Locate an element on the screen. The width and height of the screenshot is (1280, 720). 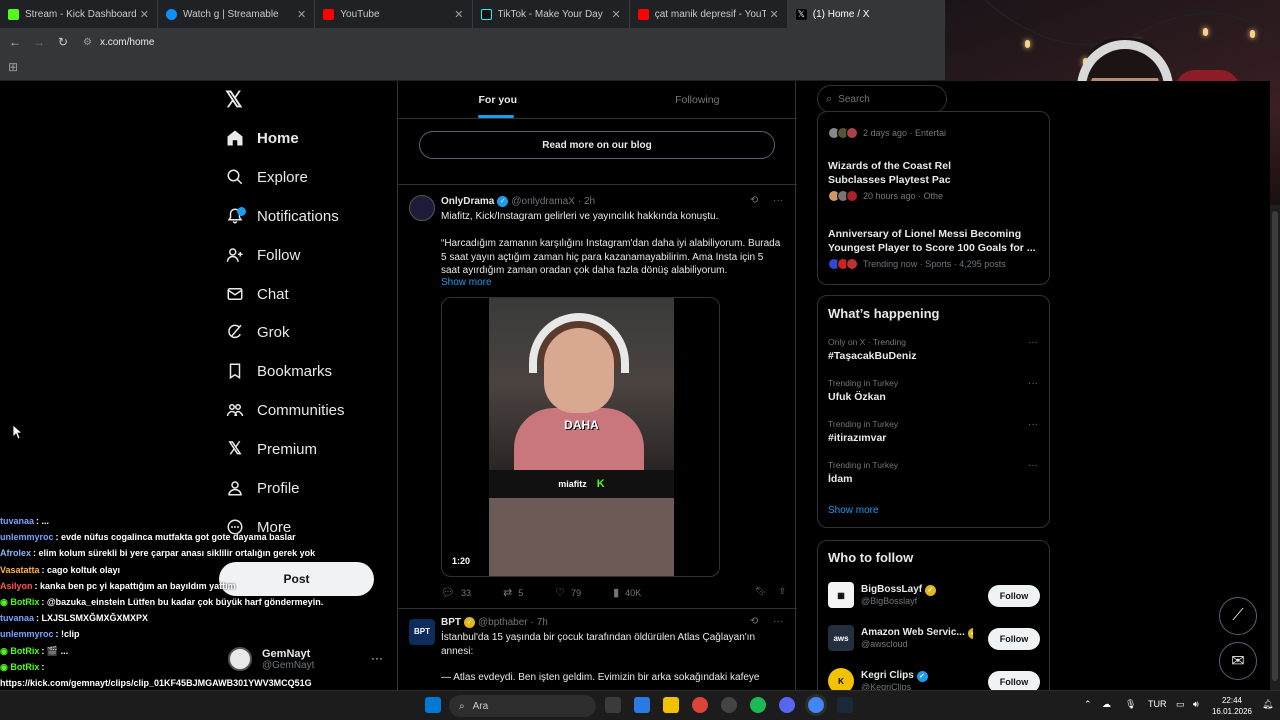
browser-tab-active: 𝕏 (1) Home / X is located at coordinates (866, 14).